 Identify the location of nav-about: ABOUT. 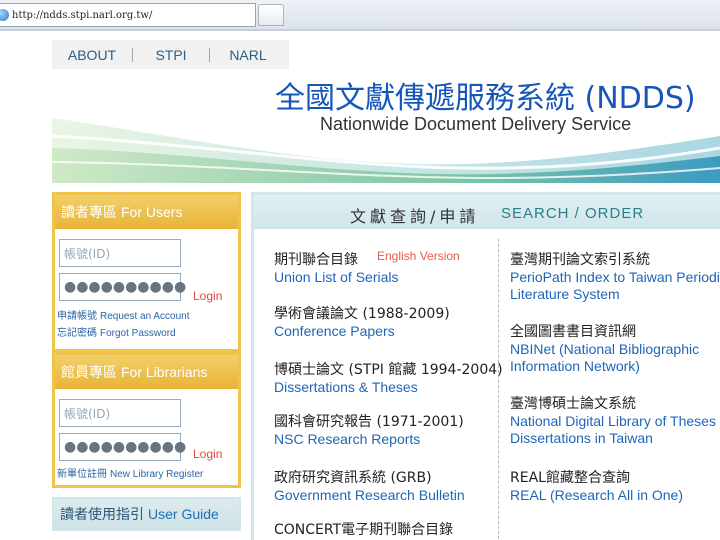
(92, 55).